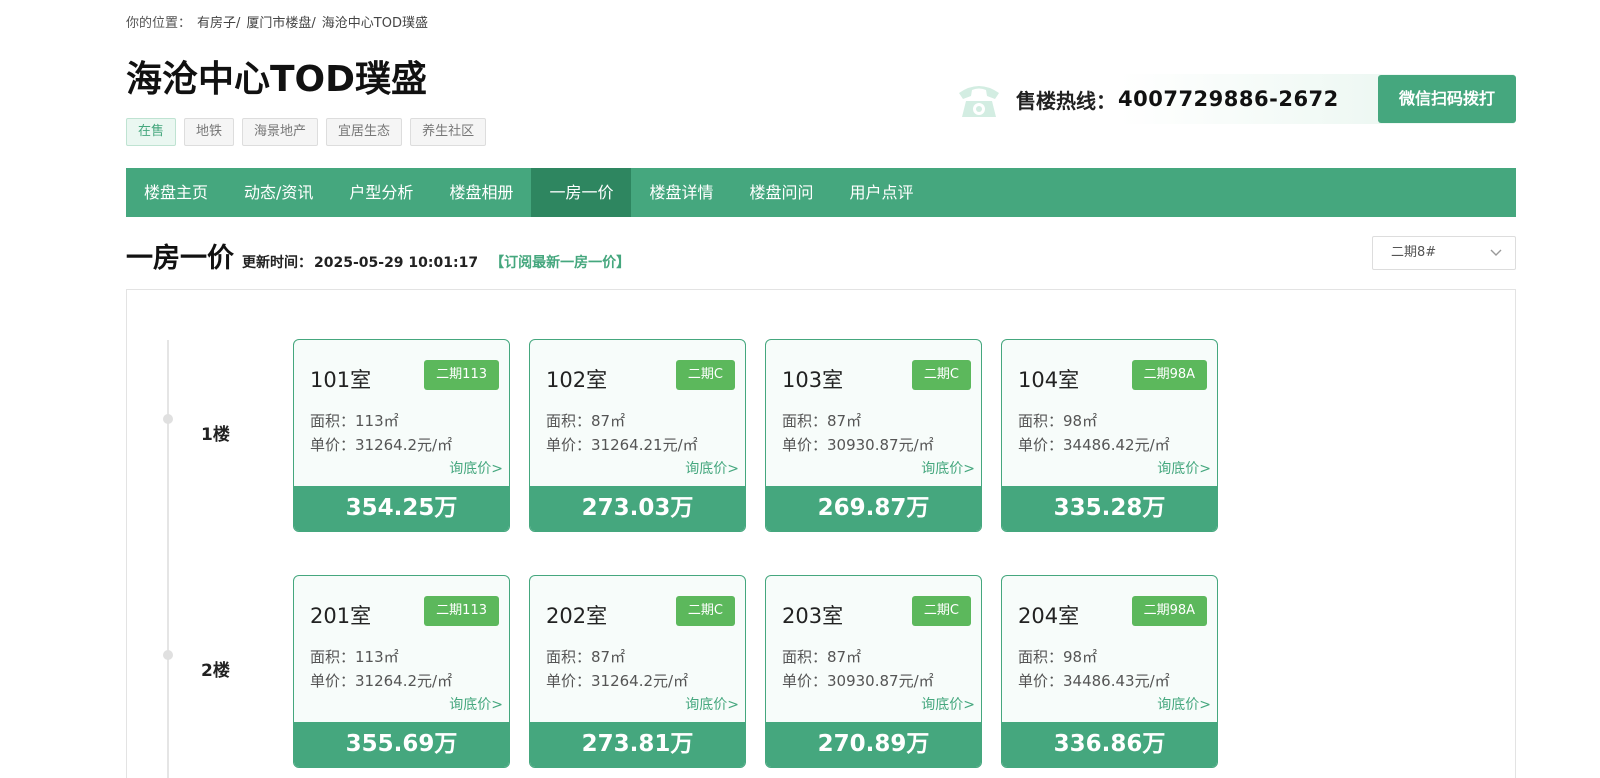  I want to click on unit-total-price: 336.86万, so click(1109, 744).